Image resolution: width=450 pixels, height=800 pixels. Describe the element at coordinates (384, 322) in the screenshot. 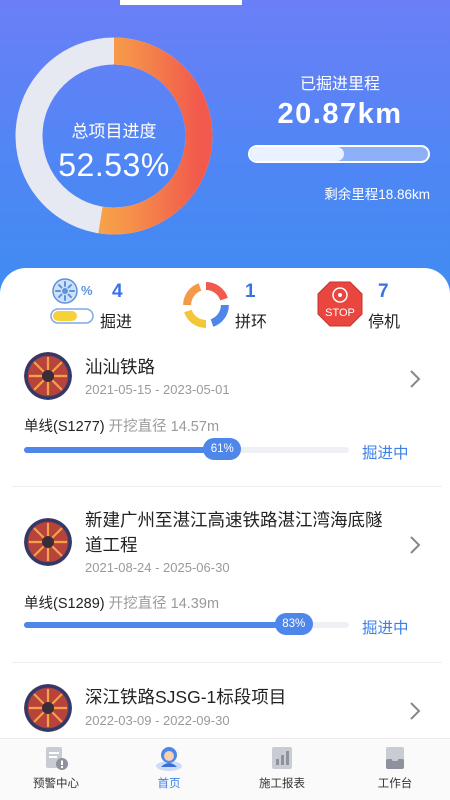

I see `stat-stopped-label: 停机` at that location.